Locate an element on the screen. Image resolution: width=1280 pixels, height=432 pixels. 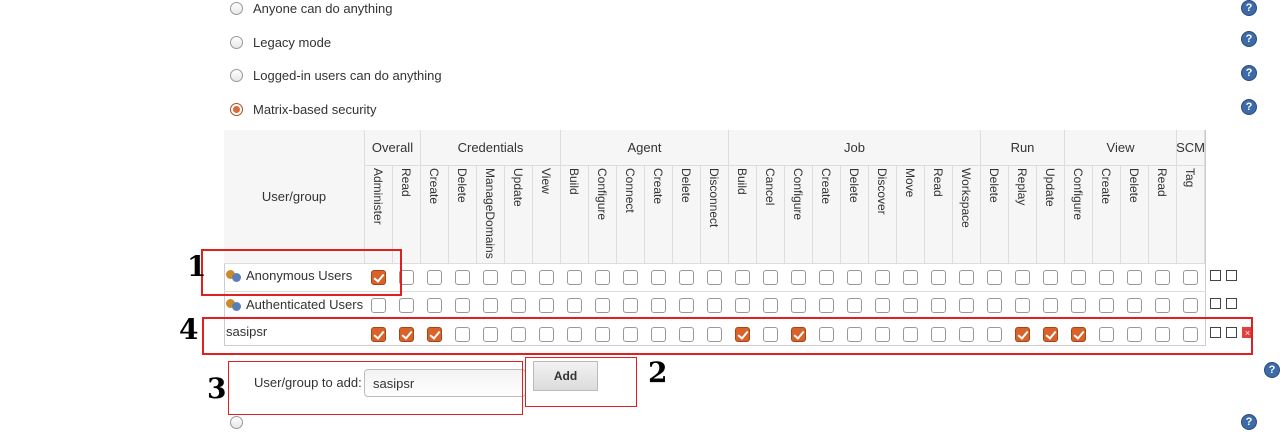
permission-column-header: View is located at coordinates (547, 215).